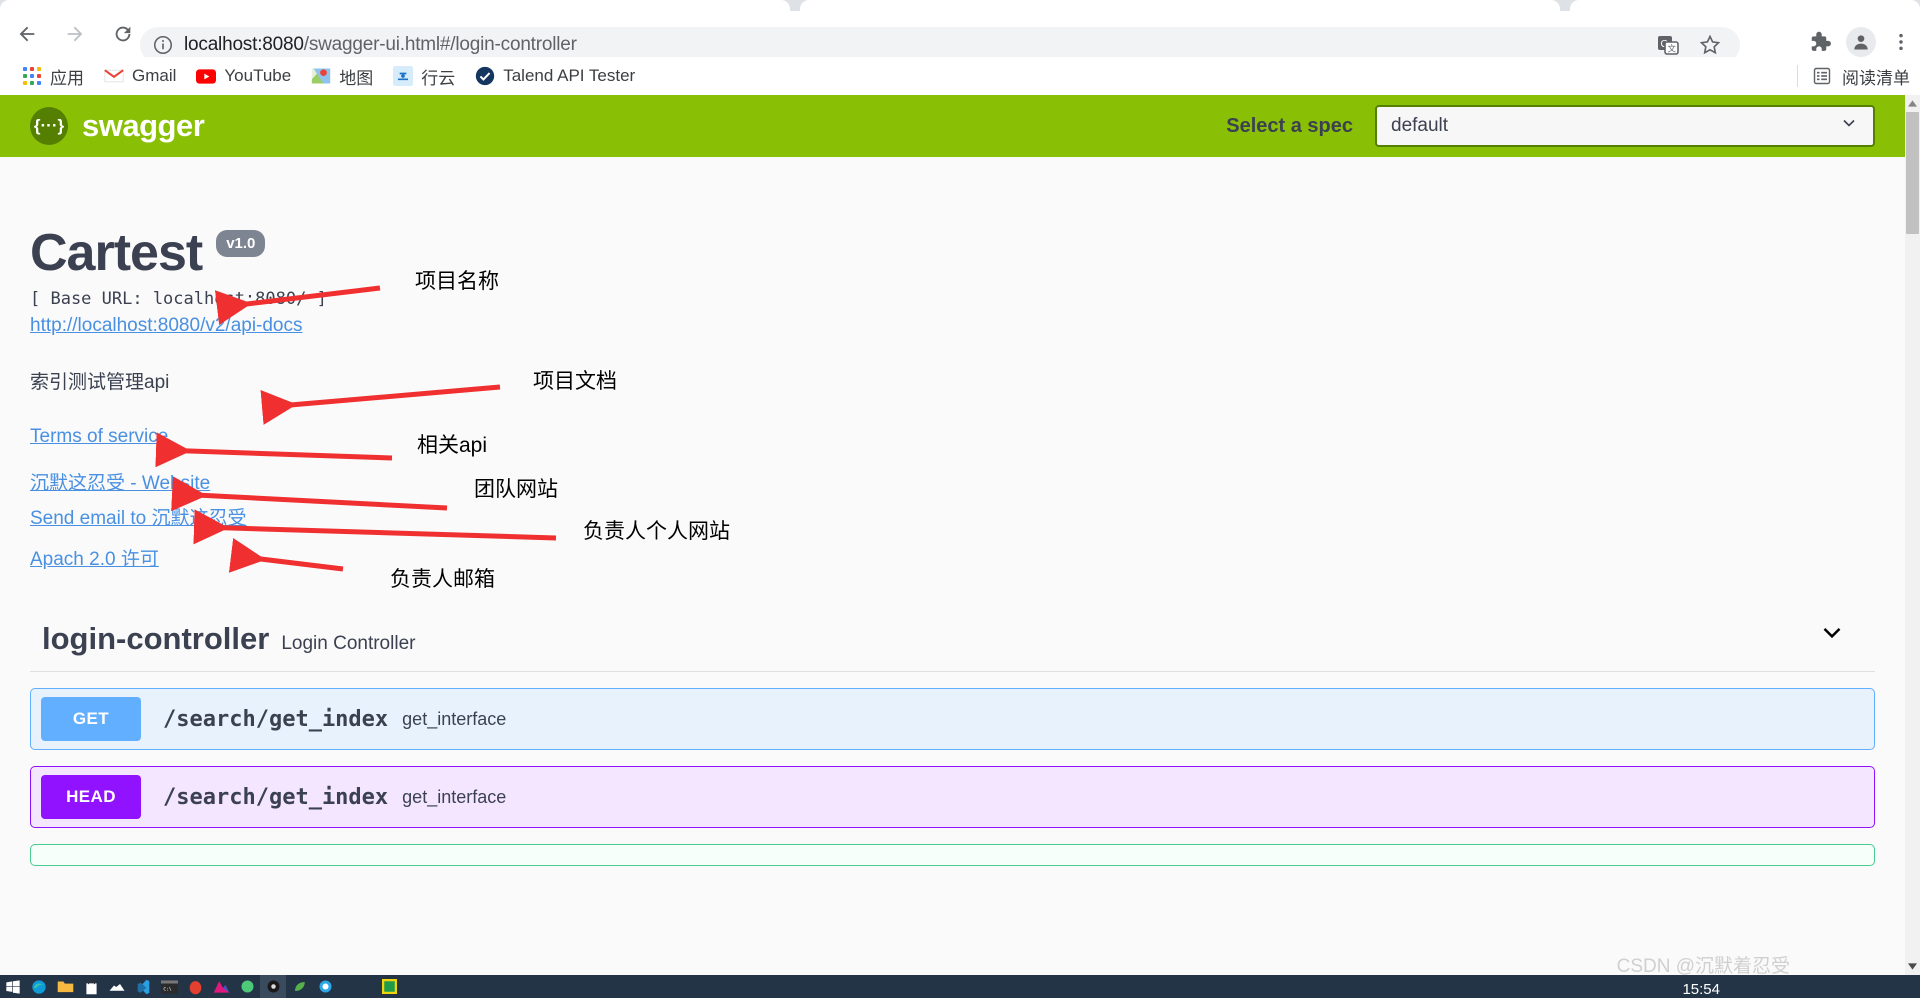 The height and width of the screenshot is (998, 1920). Describe the element at coordinates (1912, 173) in the screenshot. I see `scrollbar-thumb` at that location.